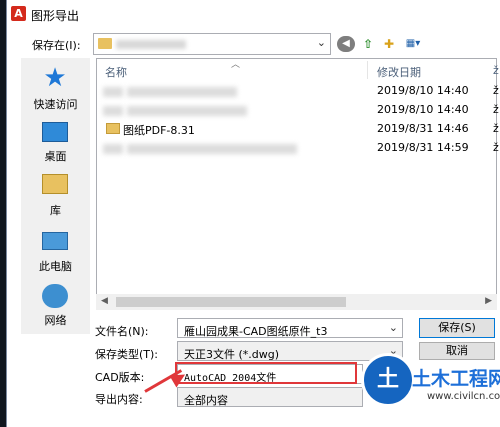 The width and height of the screenshot is (500, 427). What do you see at coordinates (367, 70) in the screenshot?
I see `column-divider` at bounding box center [367, 70].